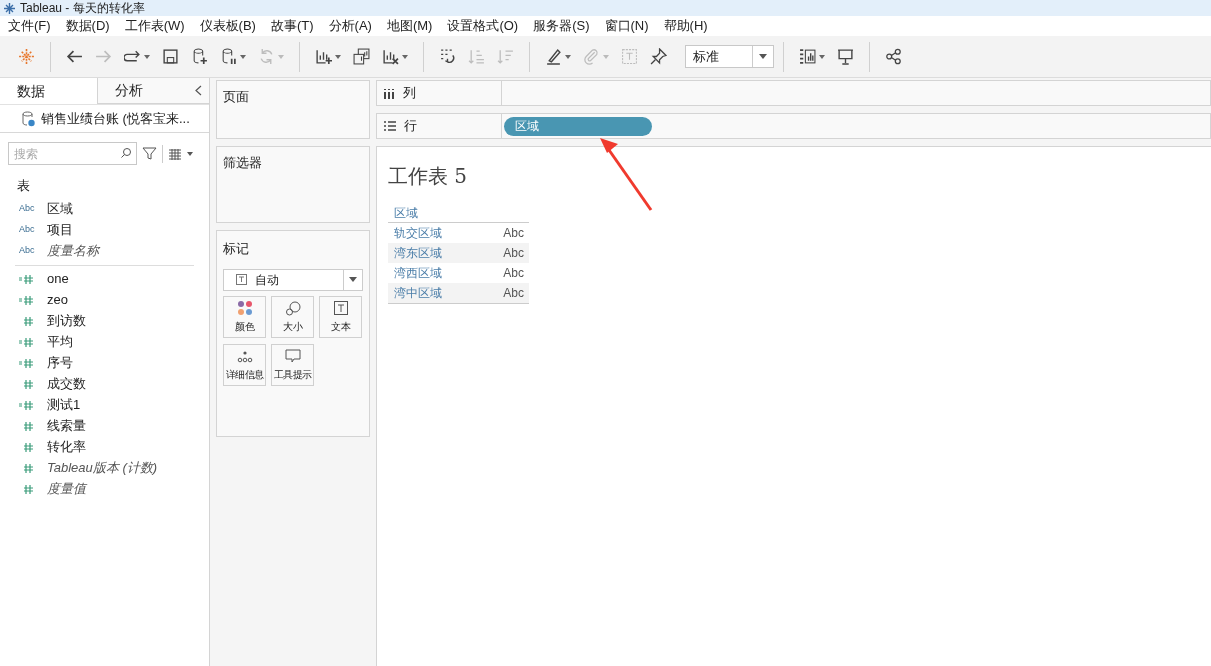  Describe the element at coordinates (66, 447) in the screenshot. I see `field-name: 转化率` at that location.